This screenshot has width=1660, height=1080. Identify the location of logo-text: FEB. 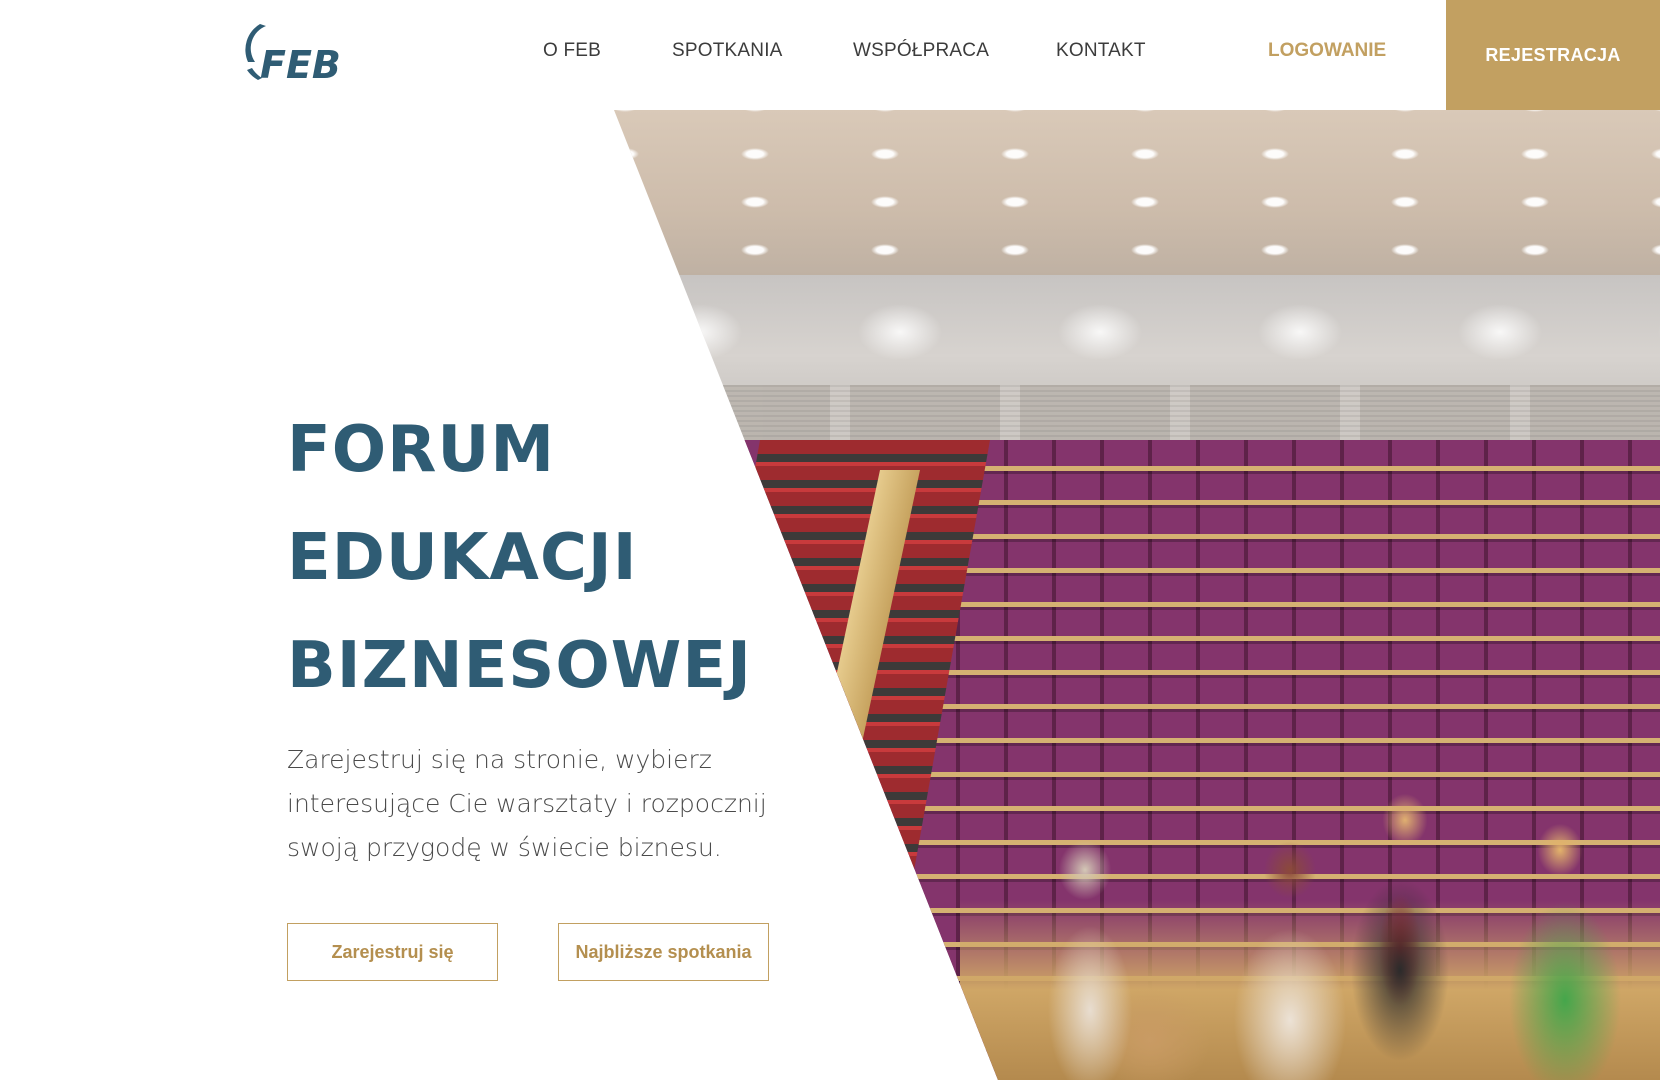
(300, 64).